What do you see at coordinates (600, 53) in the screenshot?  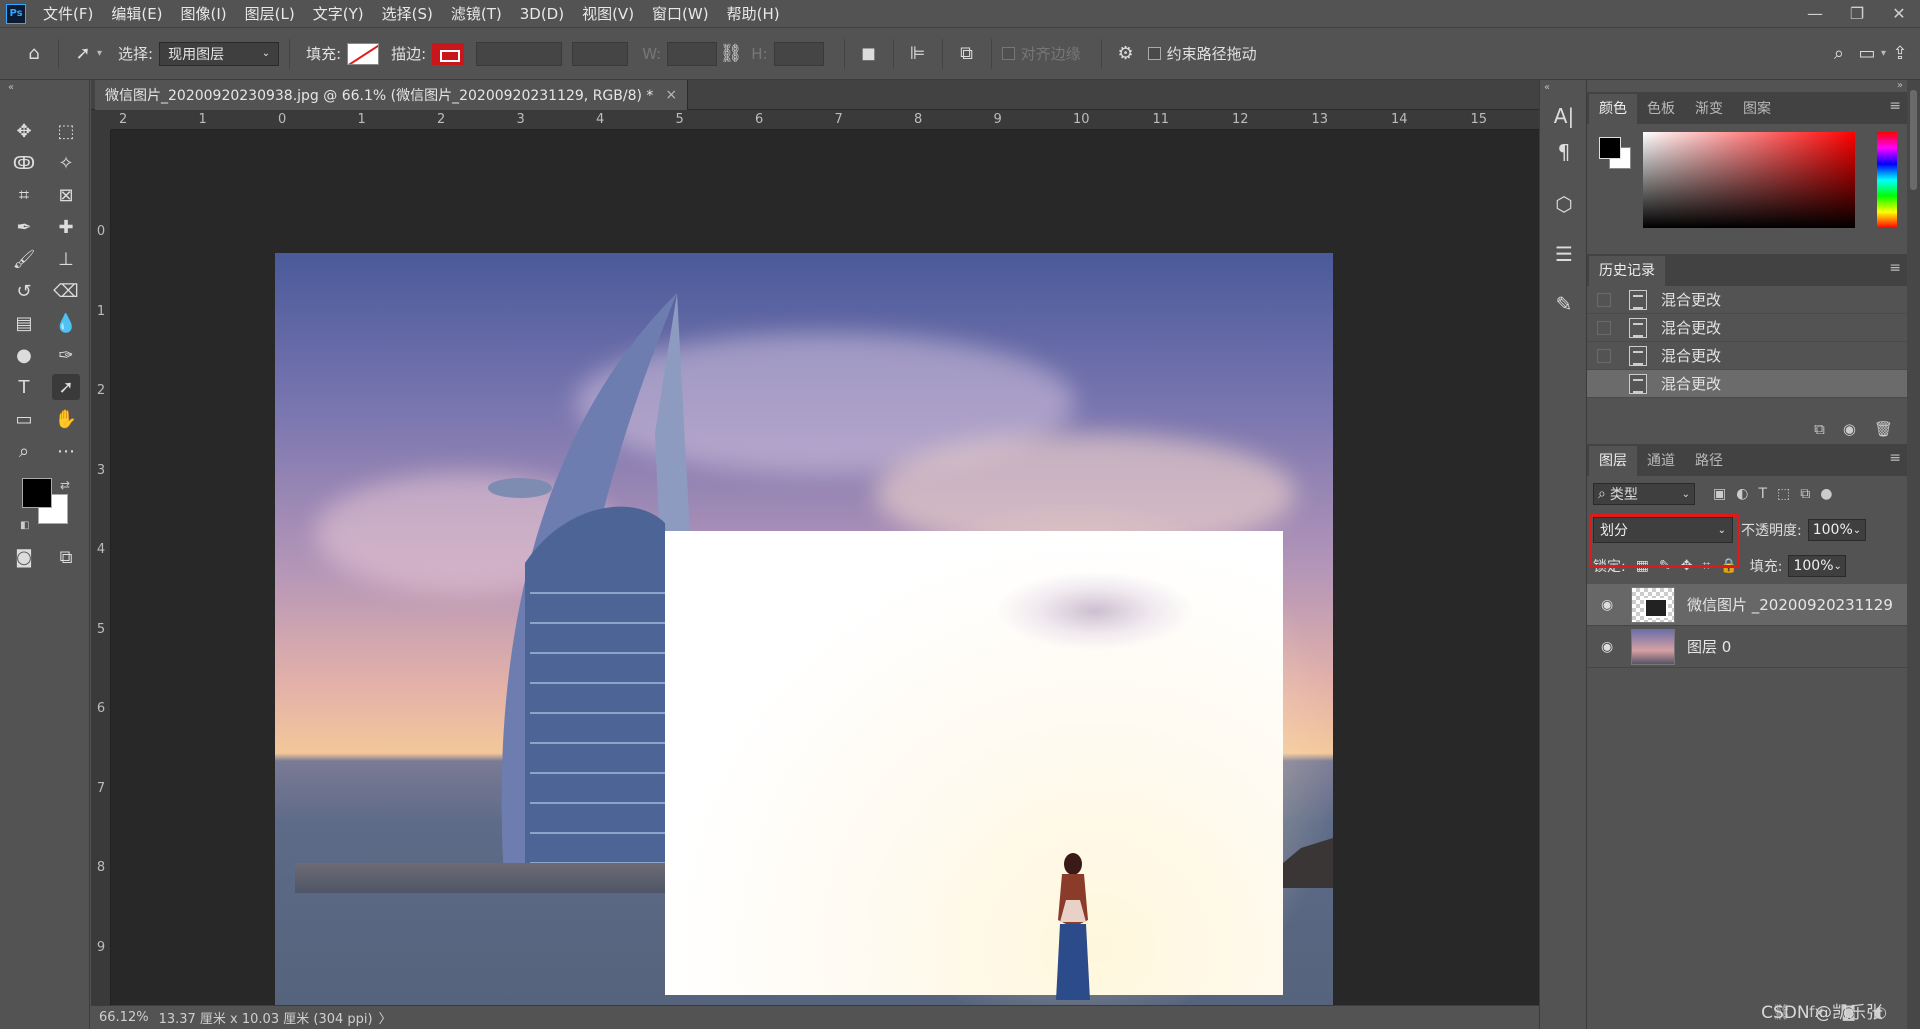 I see `stroke-type-dropdown` at bounding box center [600, 53].